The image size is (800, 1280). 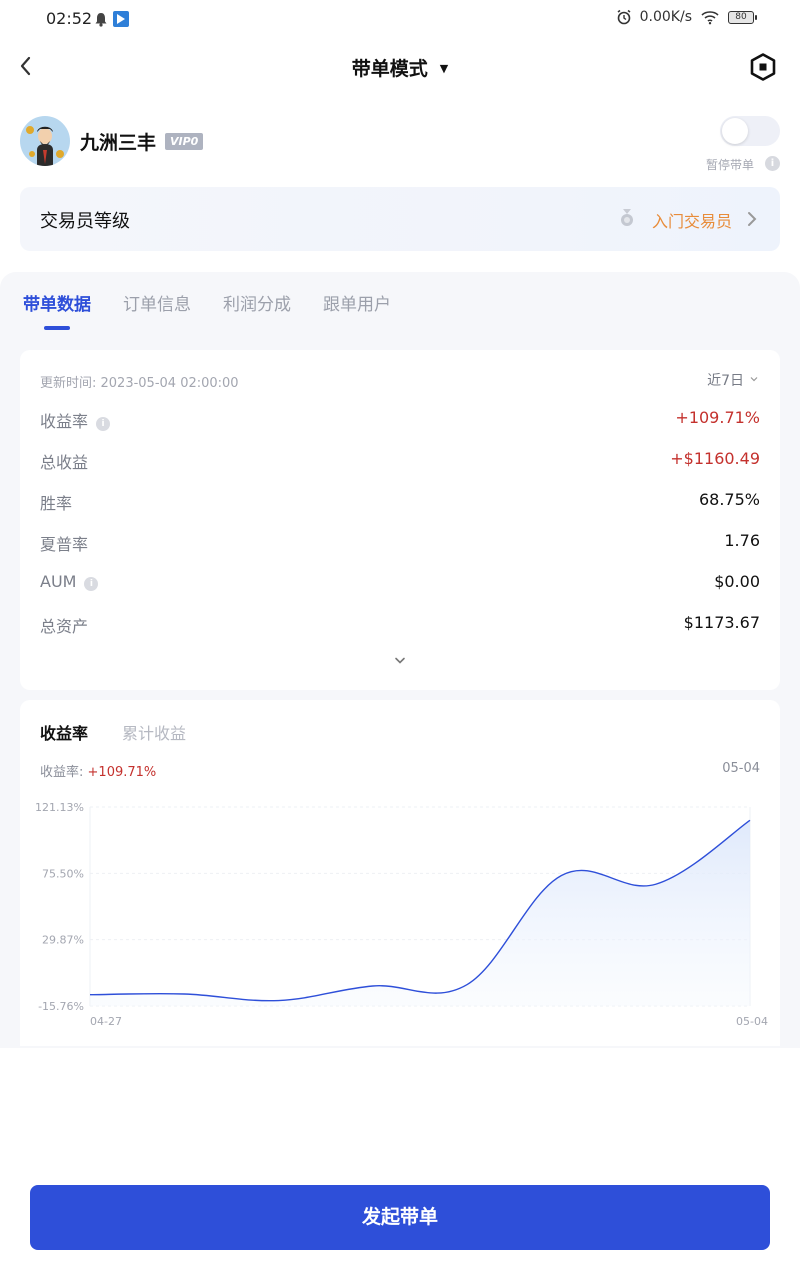 I want to click on stat-value: 68.75%, so click(x=729, y=499).